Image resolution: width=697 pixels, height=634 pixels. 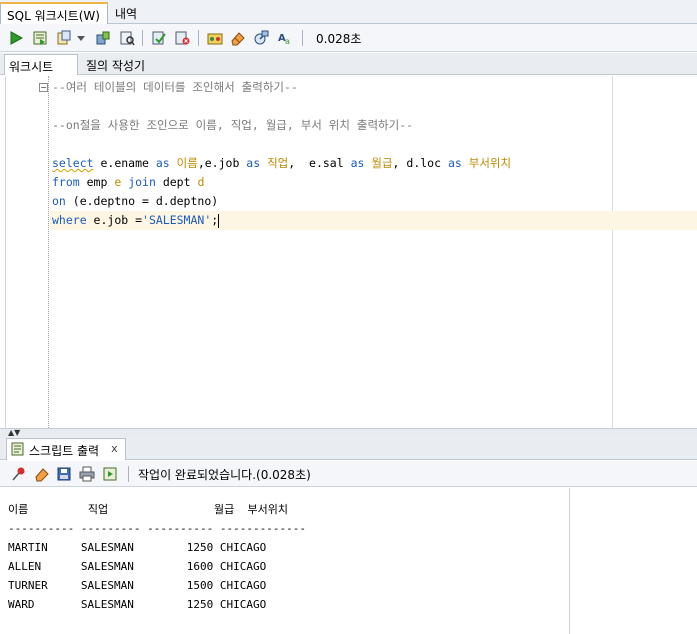 What do you see at coordinates (339, 39) in the screenshot?
I see `elapsed-time: 0.028초` at bounding box center [339, 39].